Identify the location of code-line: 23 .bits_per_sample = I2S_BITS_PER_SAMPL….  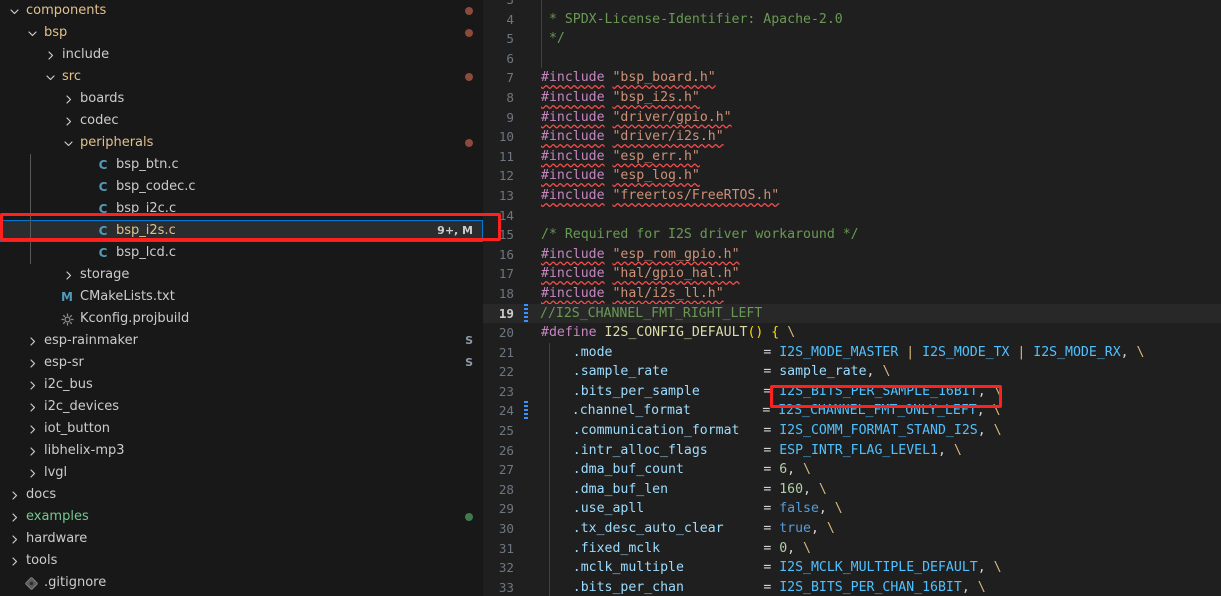
(852, 392).